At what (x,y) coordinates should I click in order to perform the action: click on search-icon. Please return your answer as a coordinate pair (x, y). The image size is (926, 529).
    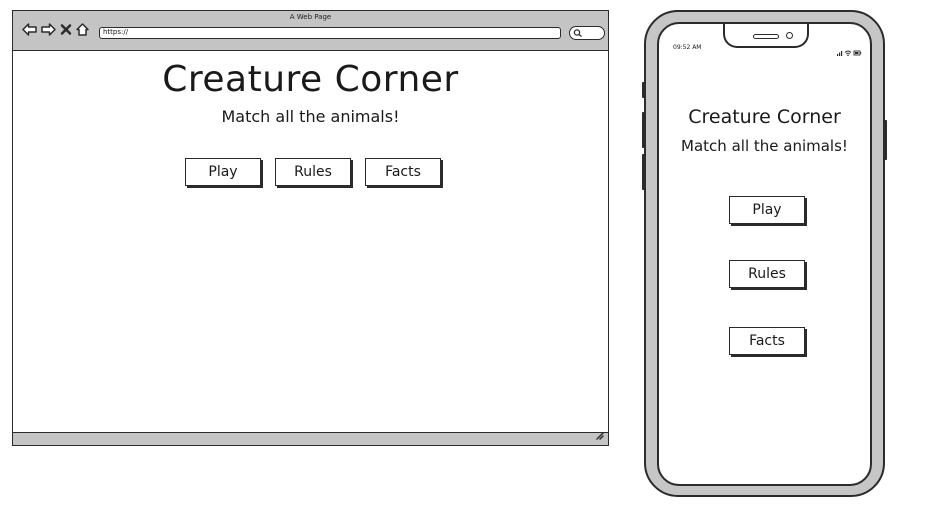
    Looking at the image, I should click on (577, 33).